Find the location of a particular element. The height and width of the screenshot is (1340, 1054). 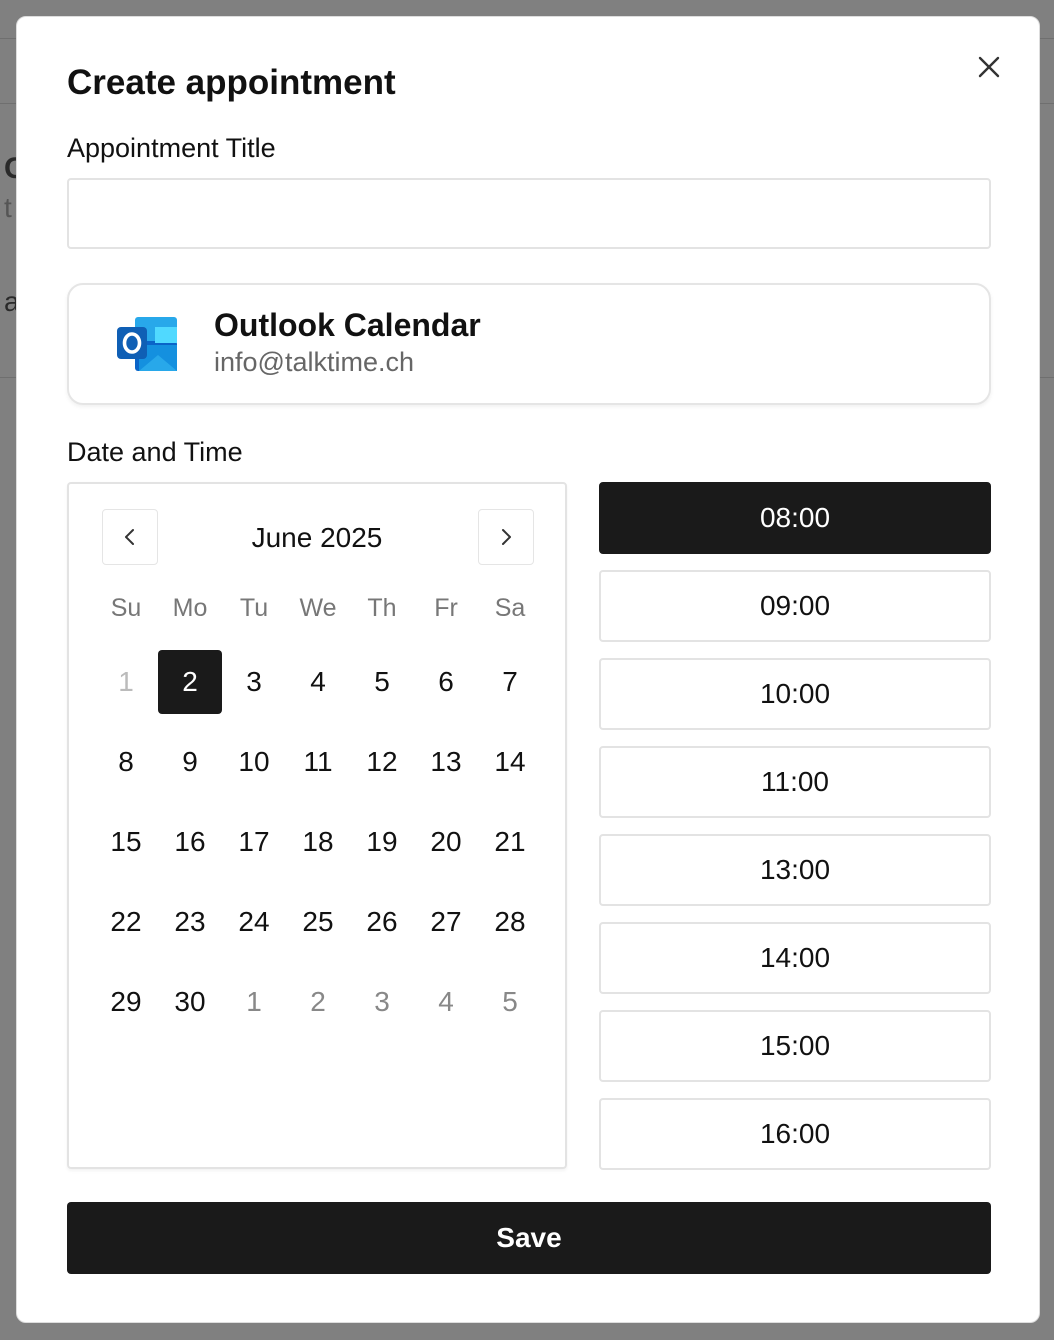

calendar-account-name: Outlook Calendar is located at coordinates (347, 325).